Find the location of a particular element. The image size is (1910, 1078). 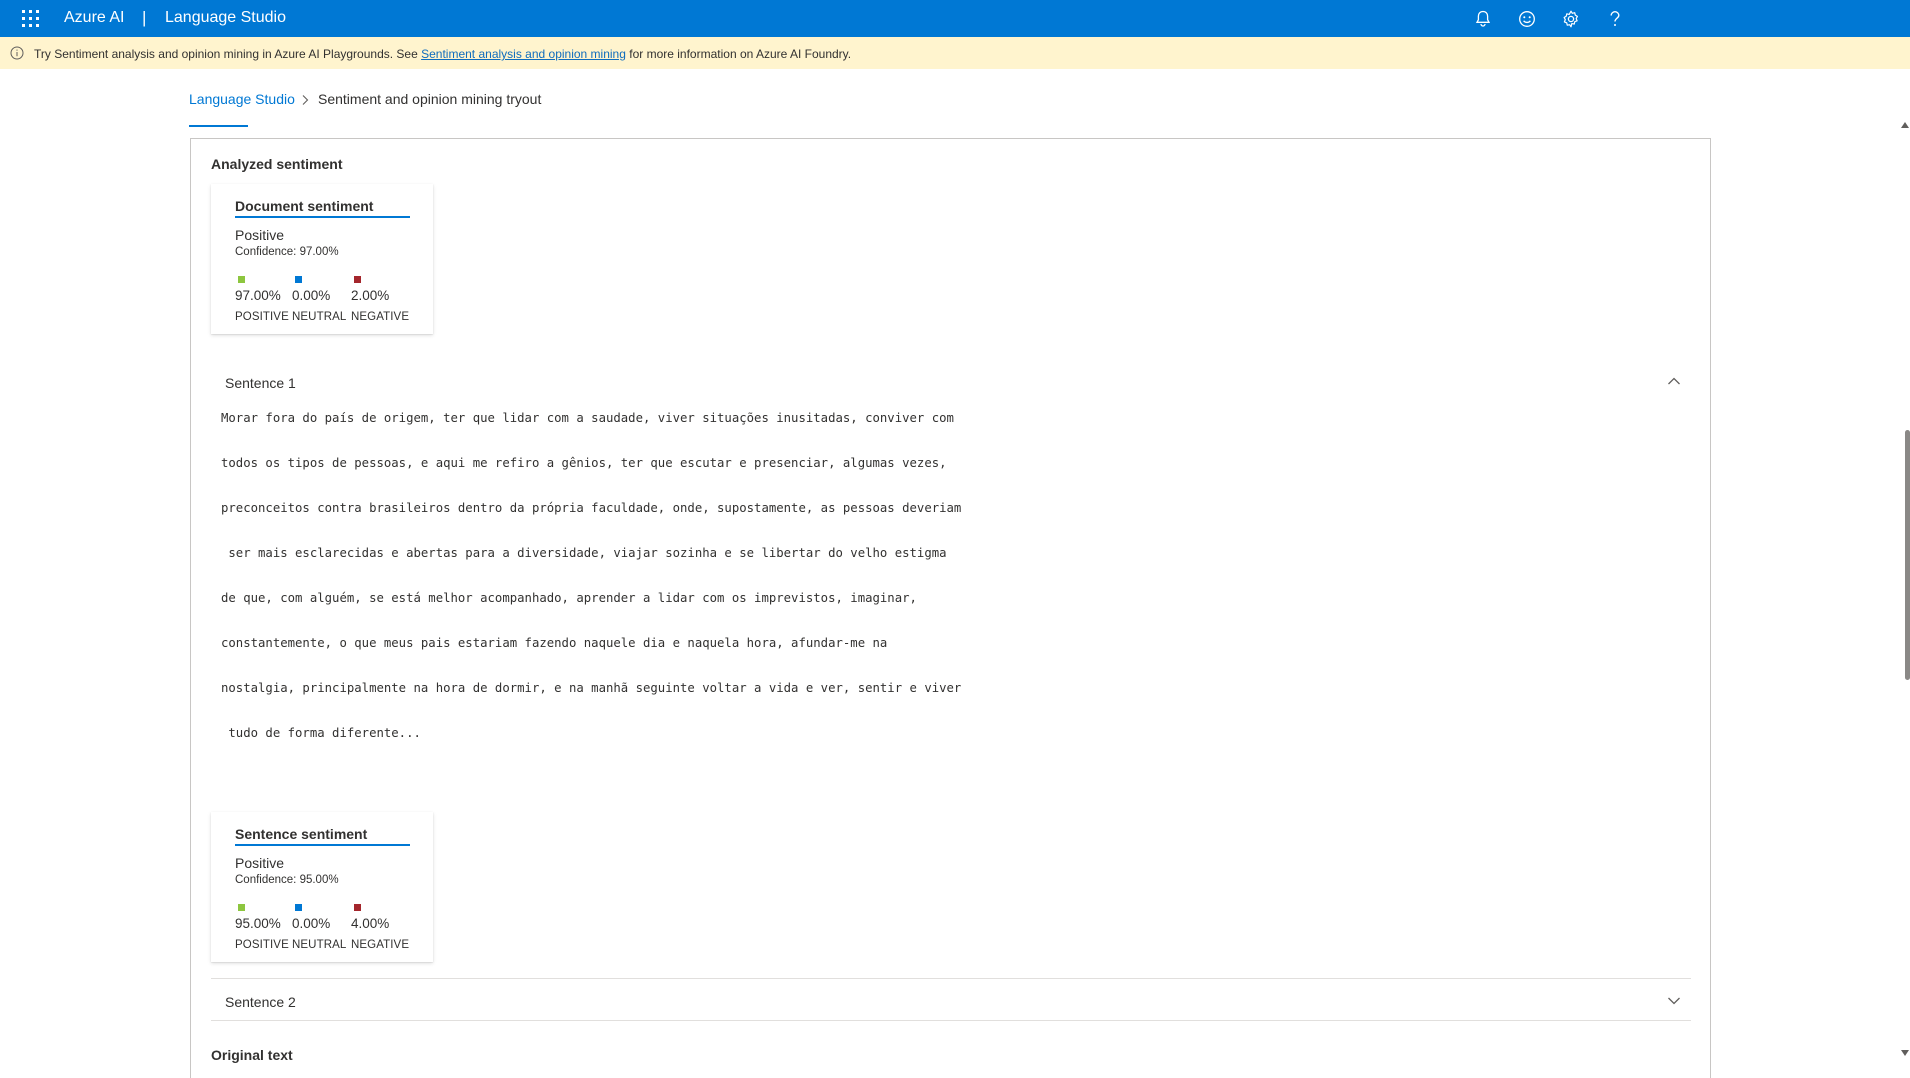

card-title: Document sentiment is located at coordinates (322, 208).